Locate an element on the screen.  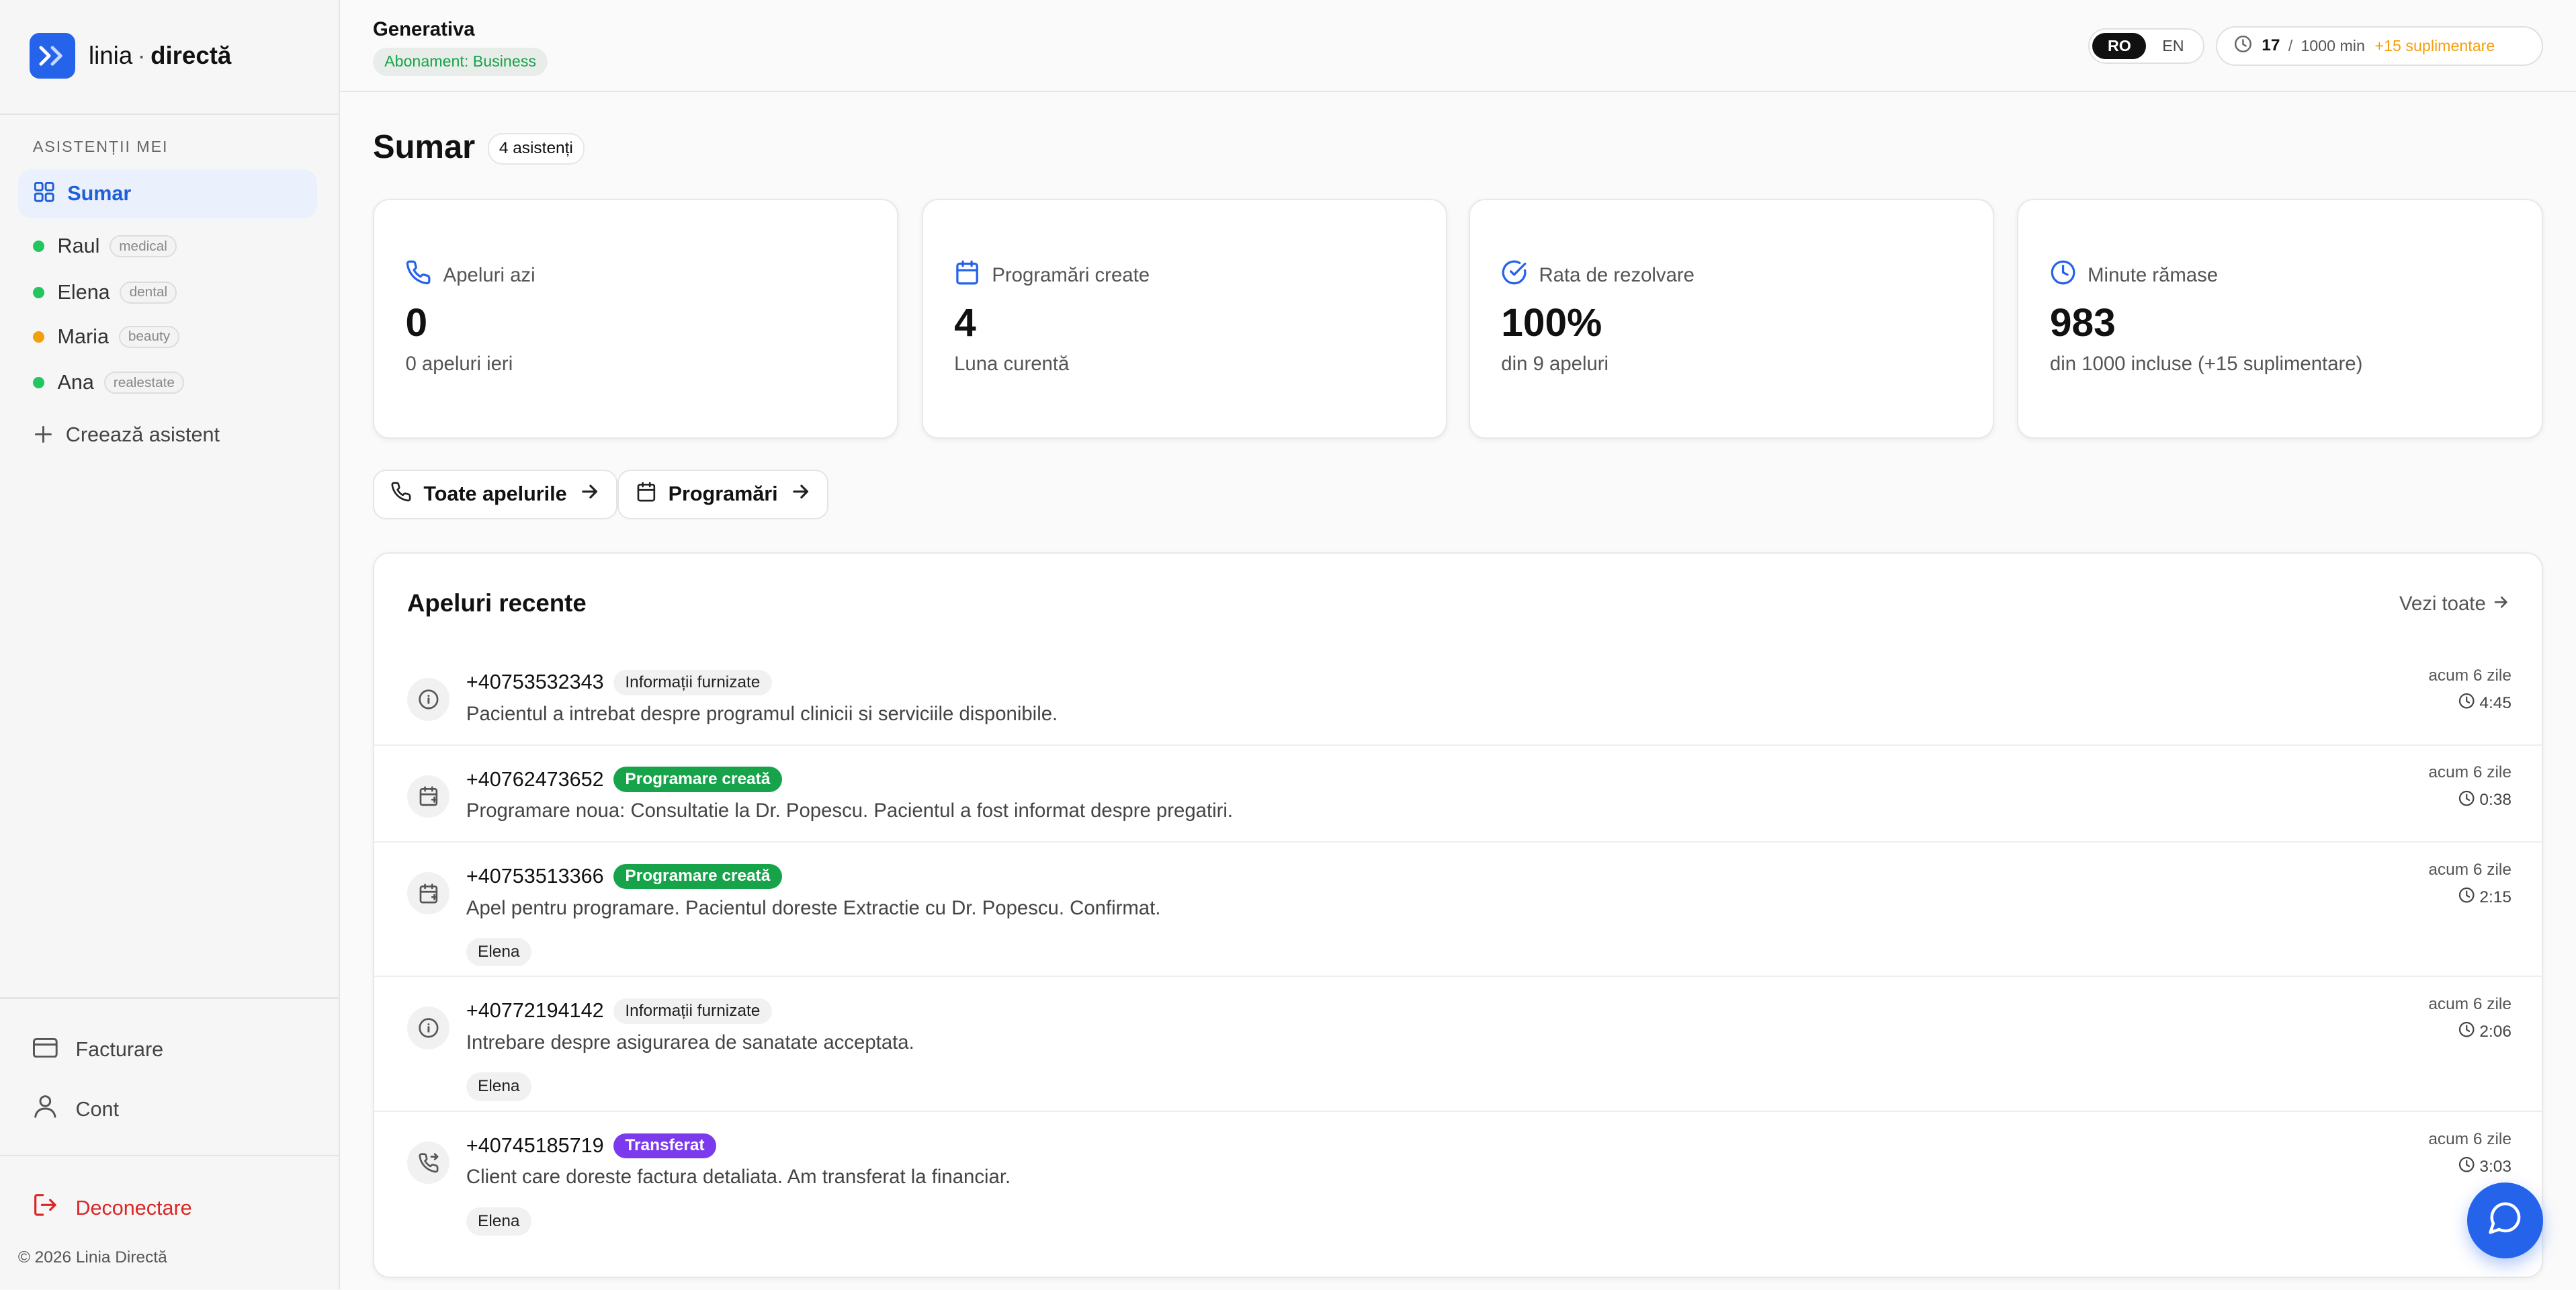
minutes-usage-pill: 17 / 1000 min +15 suplimentare is located at coordinates (2379, 46).